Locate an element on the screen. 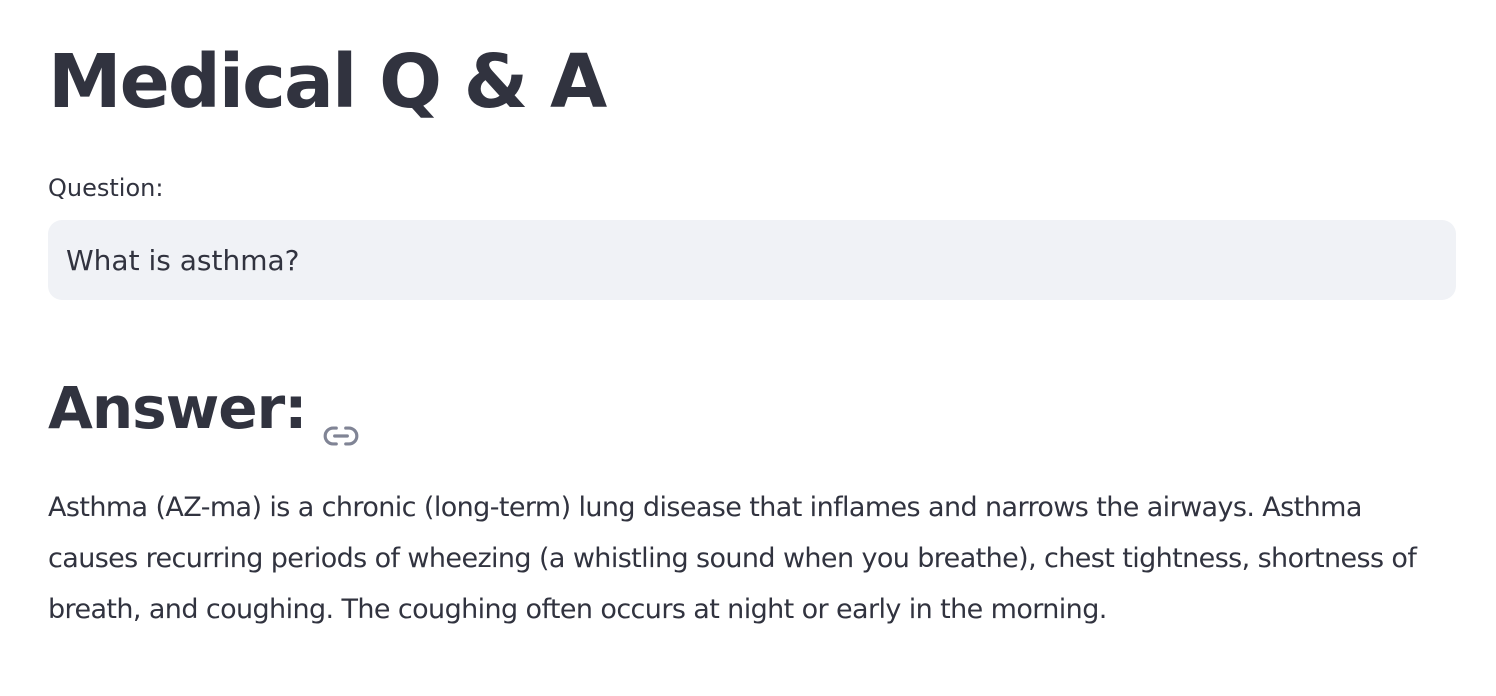 The height and width of the screenshot is (696, 1496). answer-heading: Answer: is located at coordinates (204, 408).